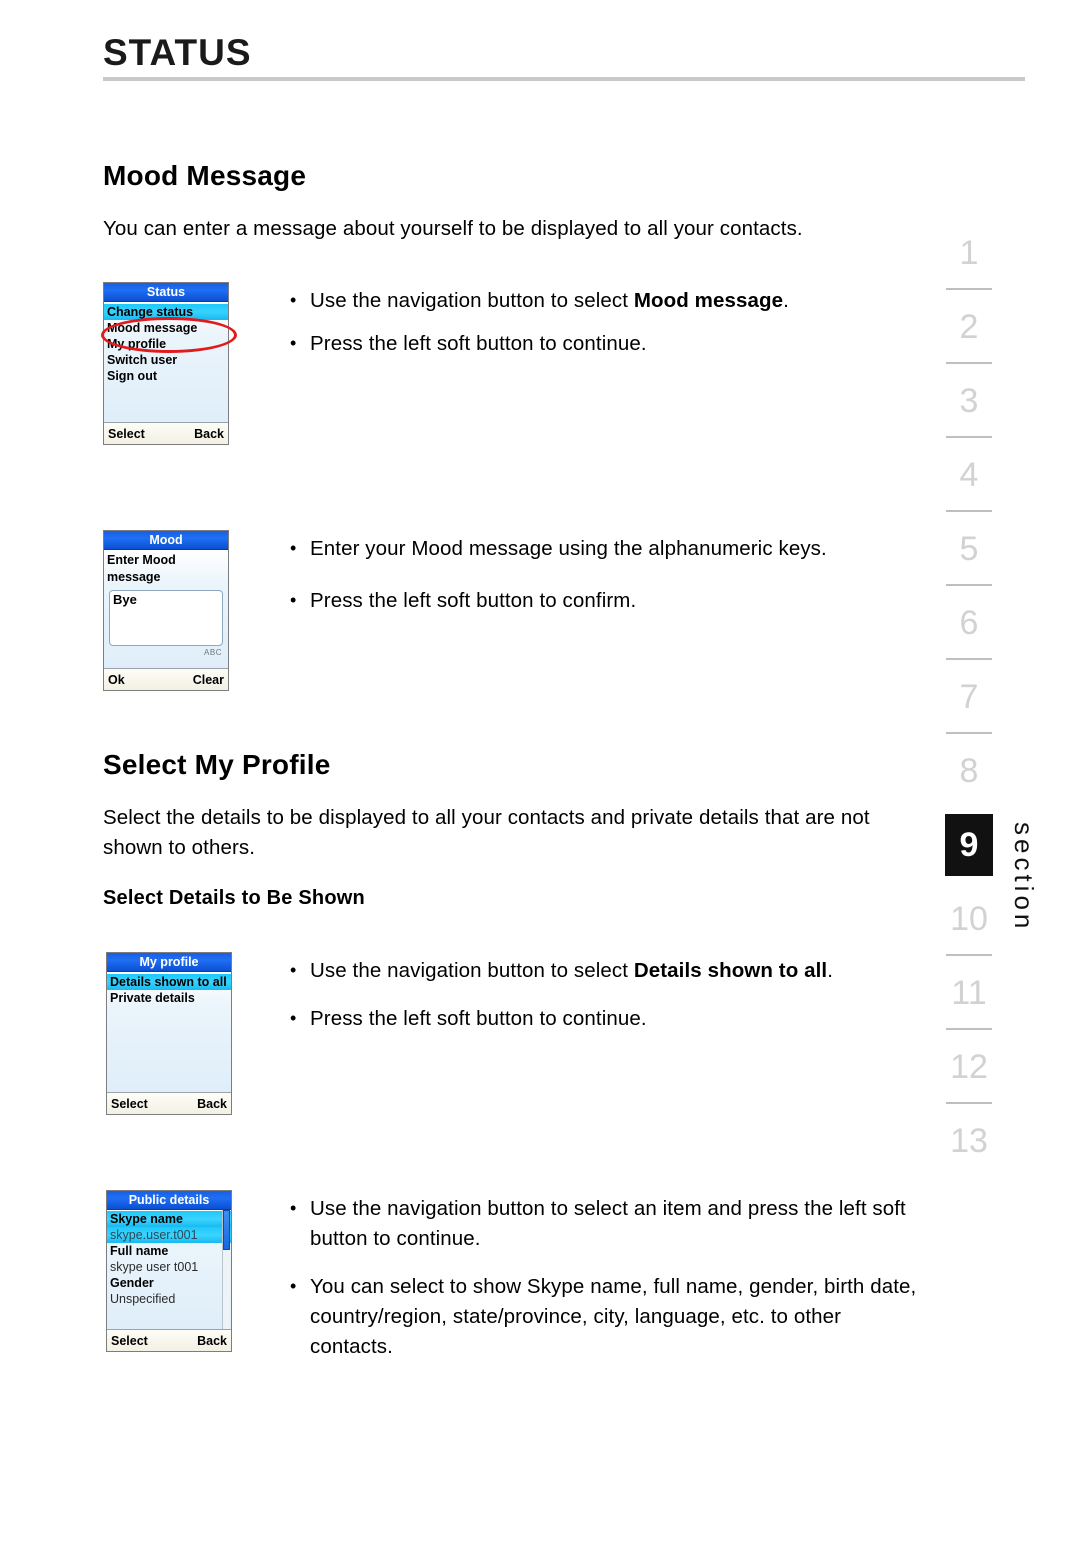 The height and width of the screenshot is (1542, 1080). What do you see at coordinates (169, 1103) in the screenshot?
I see `phone-myprofile-softkeys: Select Back` at bounding box center [169, 1103].